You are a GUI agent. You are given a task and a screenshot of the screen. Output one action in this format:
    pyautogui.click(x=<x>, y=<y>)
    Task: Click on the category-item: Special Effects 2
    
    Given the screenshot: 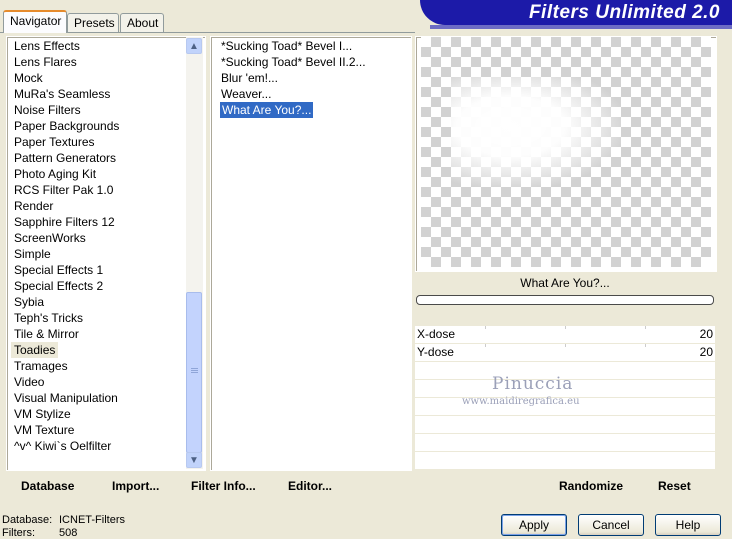 What is the action you would take?
    pyautogui.click(x=58, y=286)
    